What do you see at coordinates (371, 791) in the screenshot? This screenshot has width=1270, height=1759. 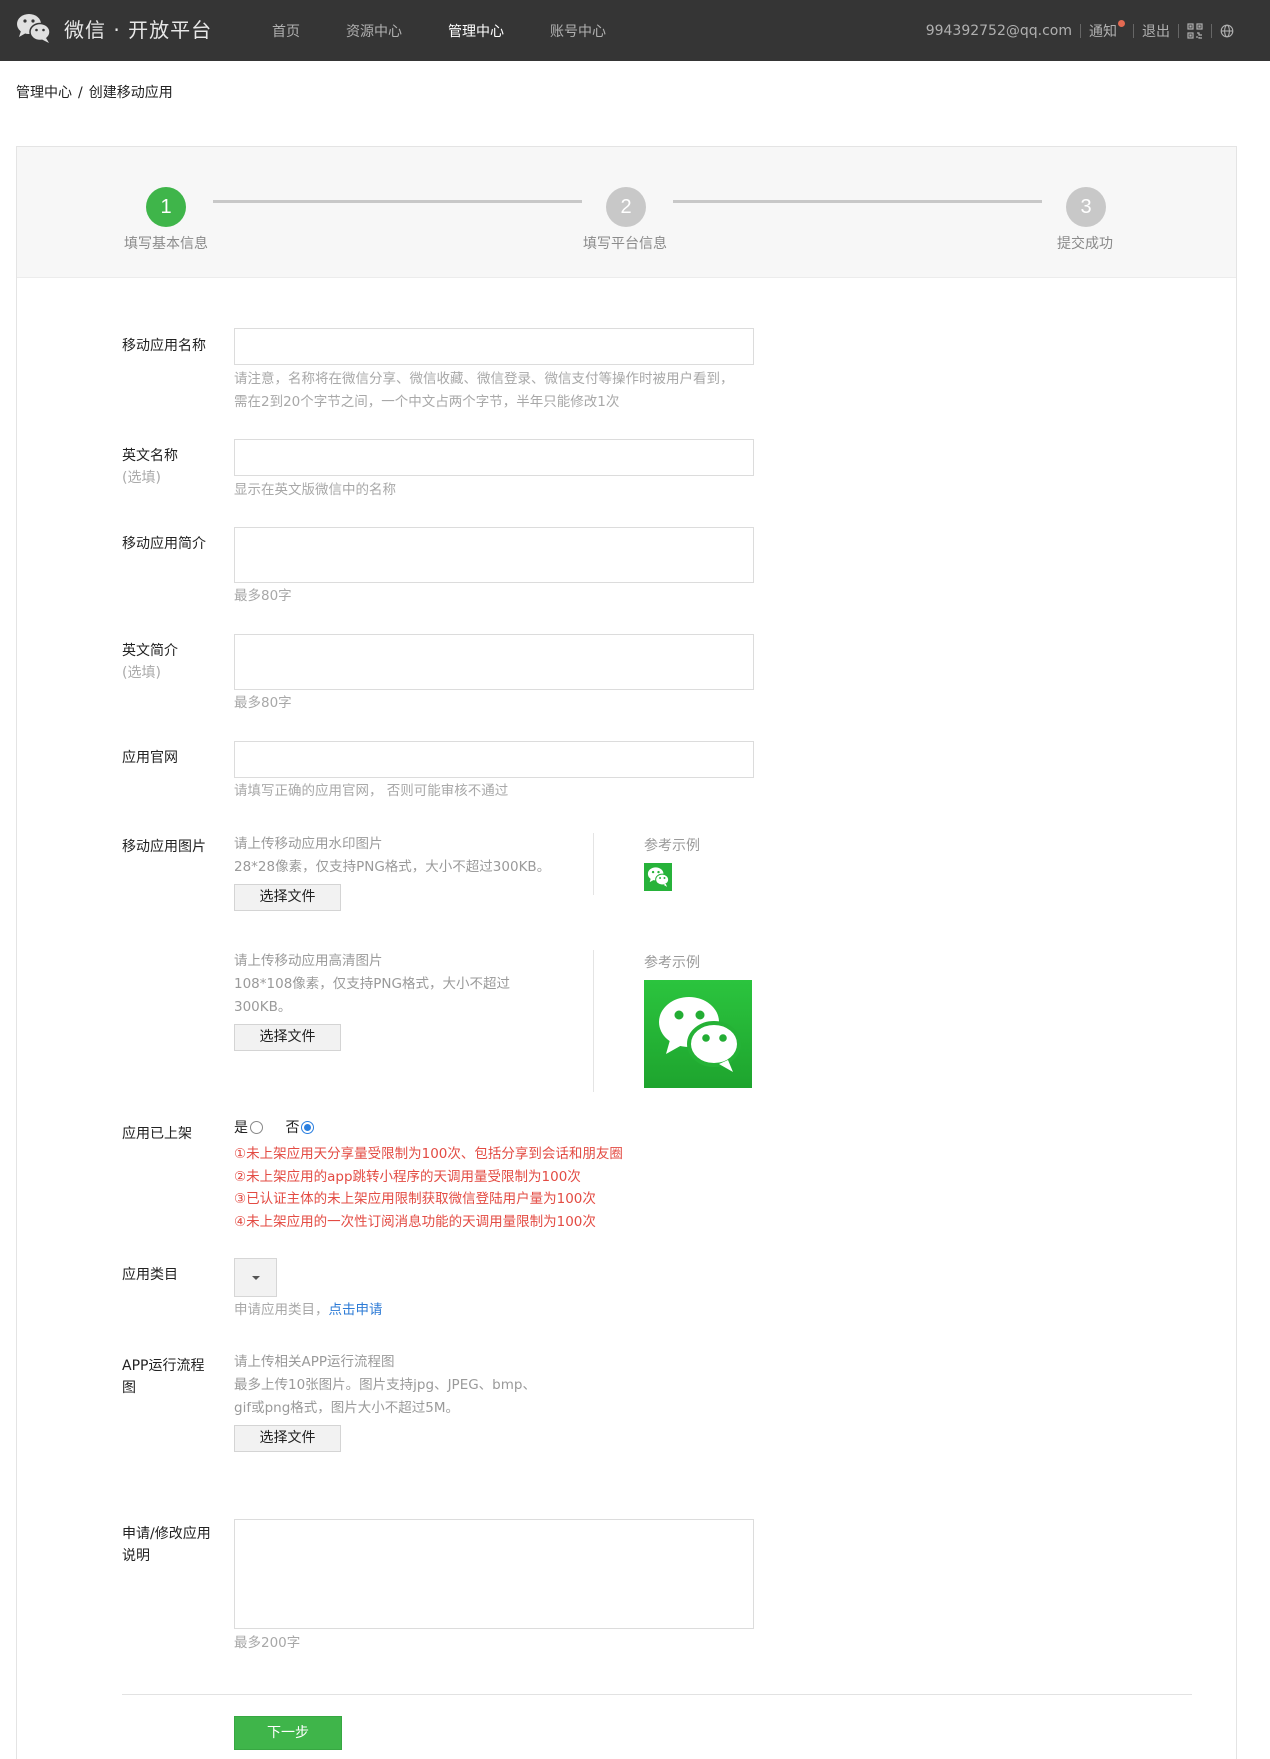 I see `website-hint: 请填写正确的应用官网， 否则可能审核不通过` at bounding box center [371, 791].